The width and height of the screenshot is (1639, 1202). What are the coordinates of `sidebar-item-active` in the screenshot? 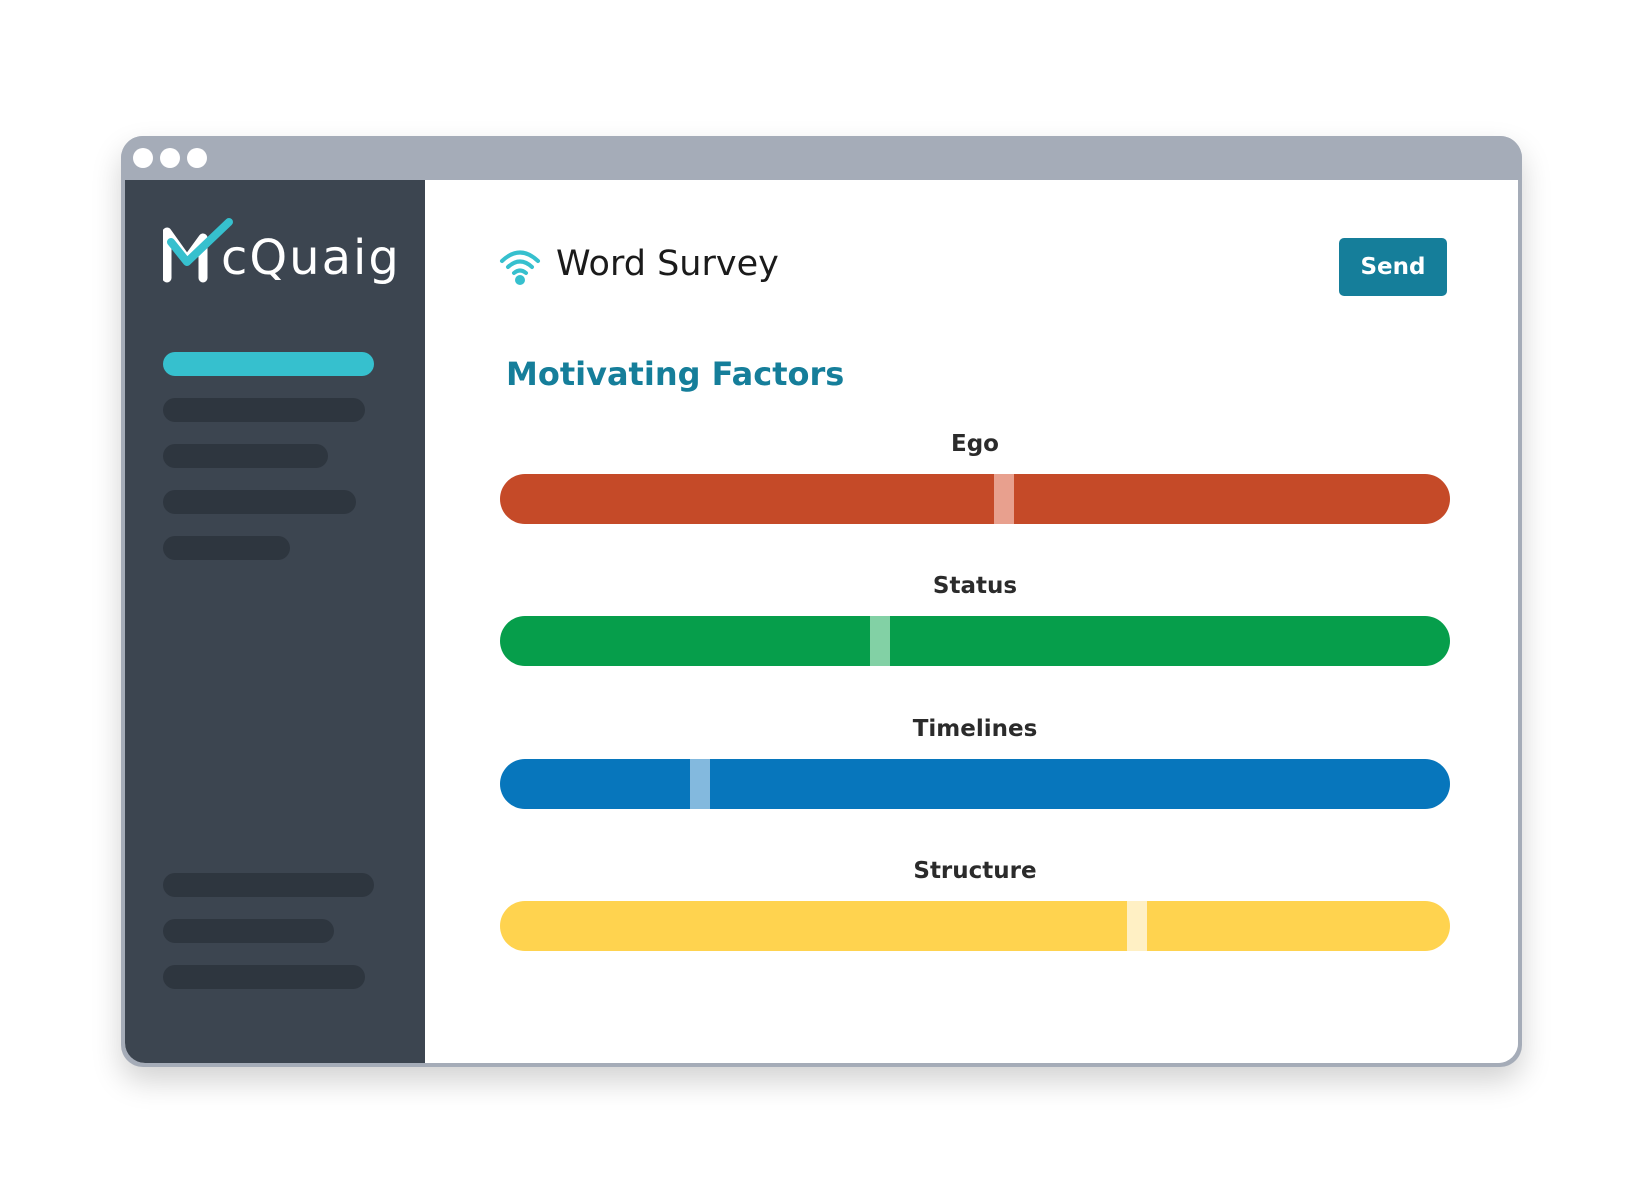 It's located at (268, 364).